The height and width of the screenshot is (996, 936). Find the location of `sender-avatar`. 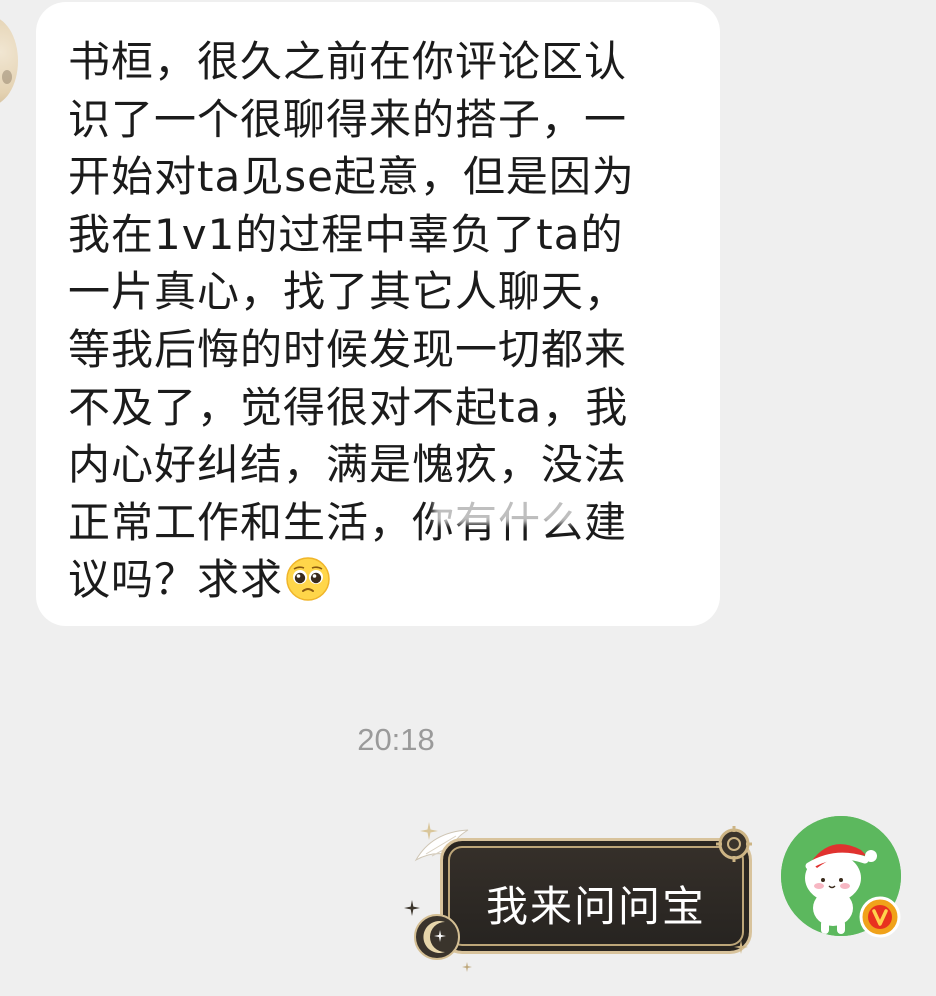

sender-avatar is located at coordinates (9, 61).